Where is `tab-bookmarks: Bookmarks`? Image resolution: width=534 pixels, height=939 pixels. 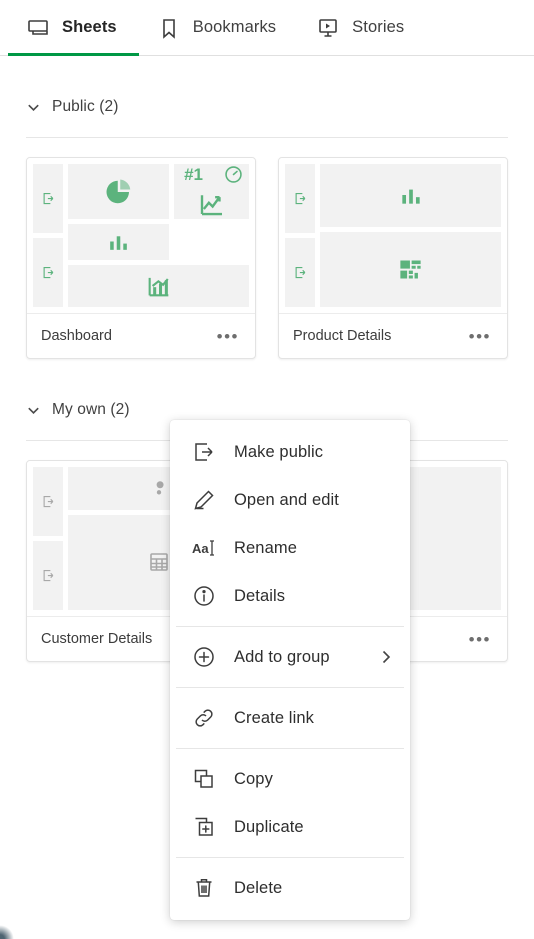 tab-bookmarks: Bookmarks is located at coordinates (218, 28).